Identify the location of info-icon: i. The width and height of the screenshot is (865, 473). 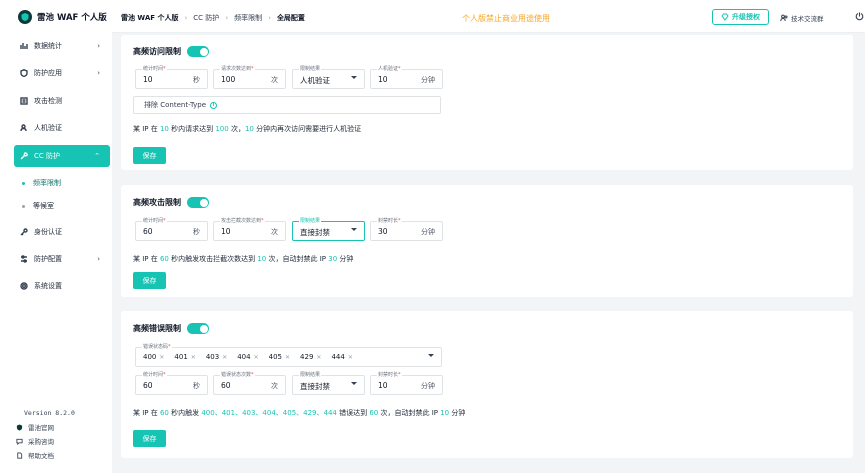
(214, 105).